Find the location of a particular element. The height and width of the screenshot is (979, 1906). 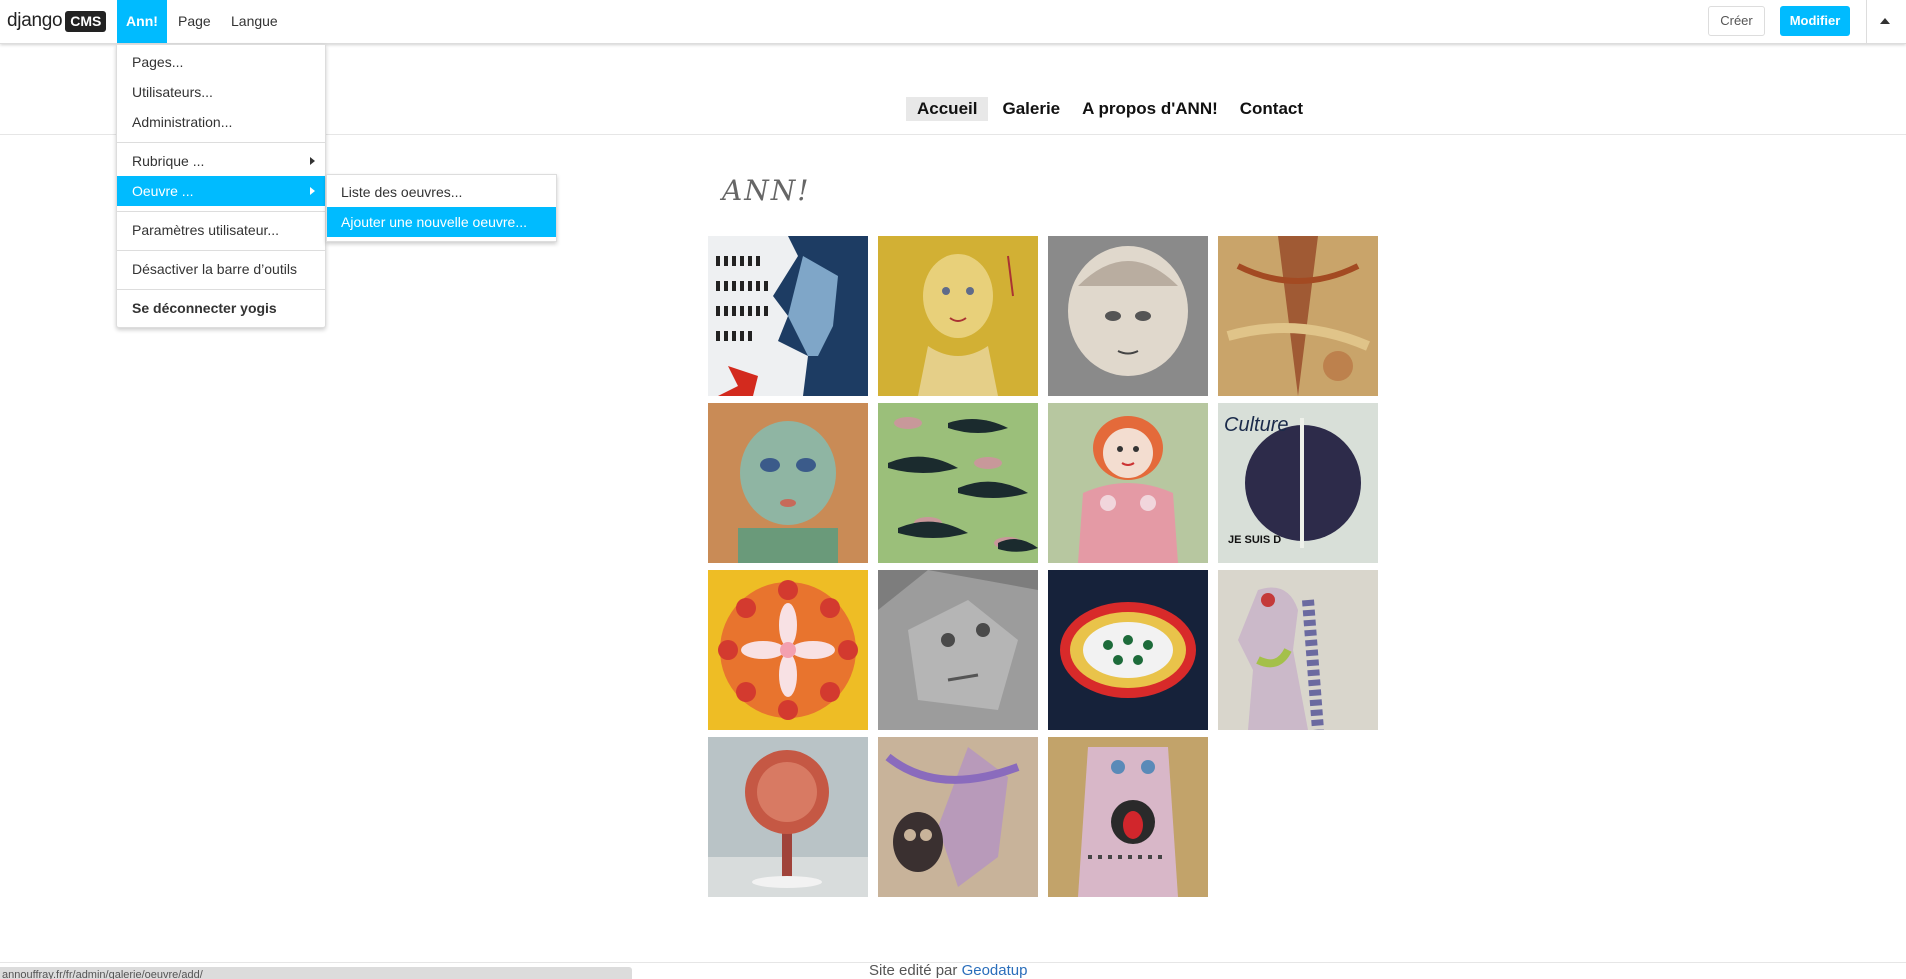

site-navigation: Accueil Galerie A propos d'ANN! Contact is located at coordinates (1110, 109).